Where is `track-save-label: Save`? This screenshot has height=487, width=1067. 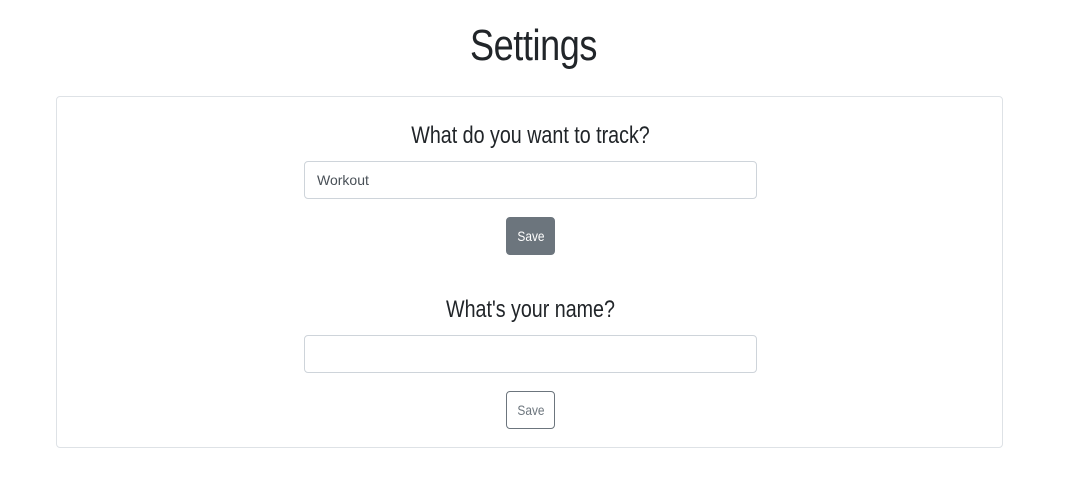 track-save-label: Save is located at coordinates (530, 236).